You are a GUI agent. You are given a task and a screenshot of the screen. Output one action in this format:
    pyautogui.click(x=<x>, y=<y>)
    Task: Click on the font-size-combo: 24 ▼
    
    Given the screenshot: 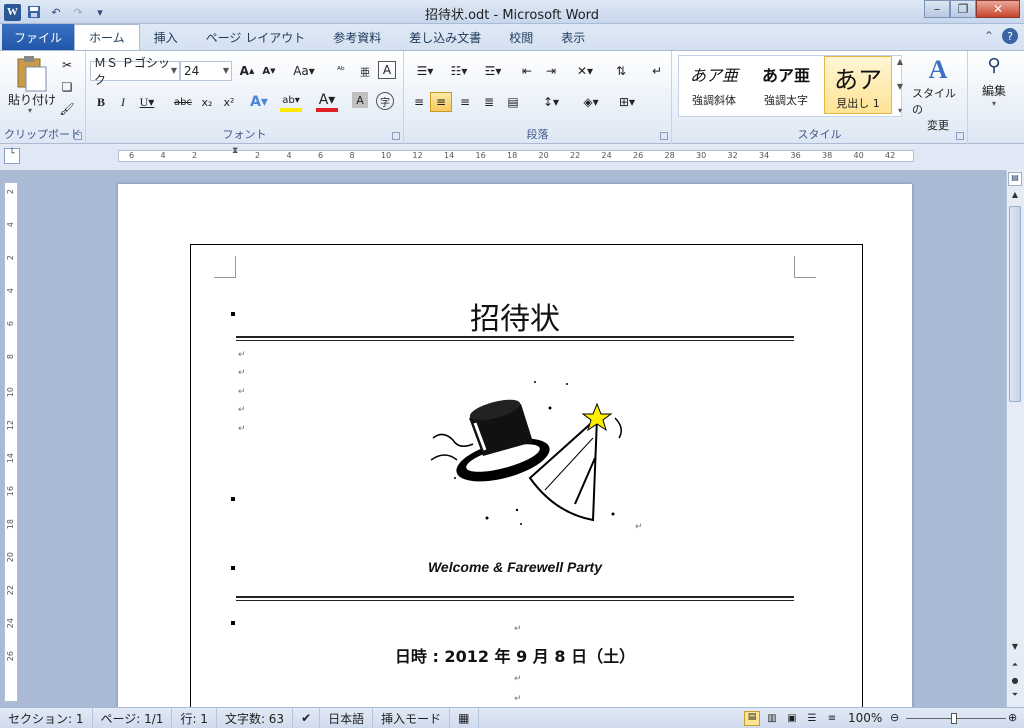 What is the action you would take?
    pyautogui.click(x=206, y=71)
    